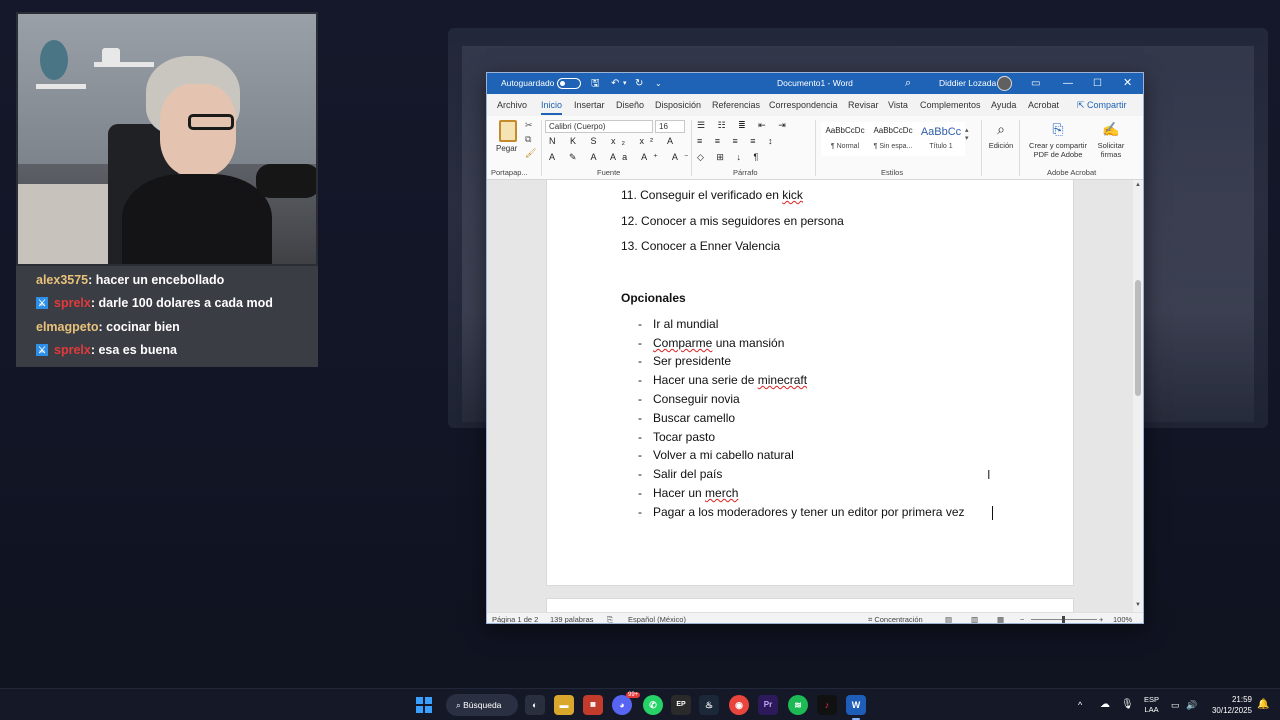 The width and height of the screenshot is (1280, 720). What do you see at coordinates (506, 148) in the screenshot?
I see `paste-button-label: Pegar` at bounding box center [506, 148].